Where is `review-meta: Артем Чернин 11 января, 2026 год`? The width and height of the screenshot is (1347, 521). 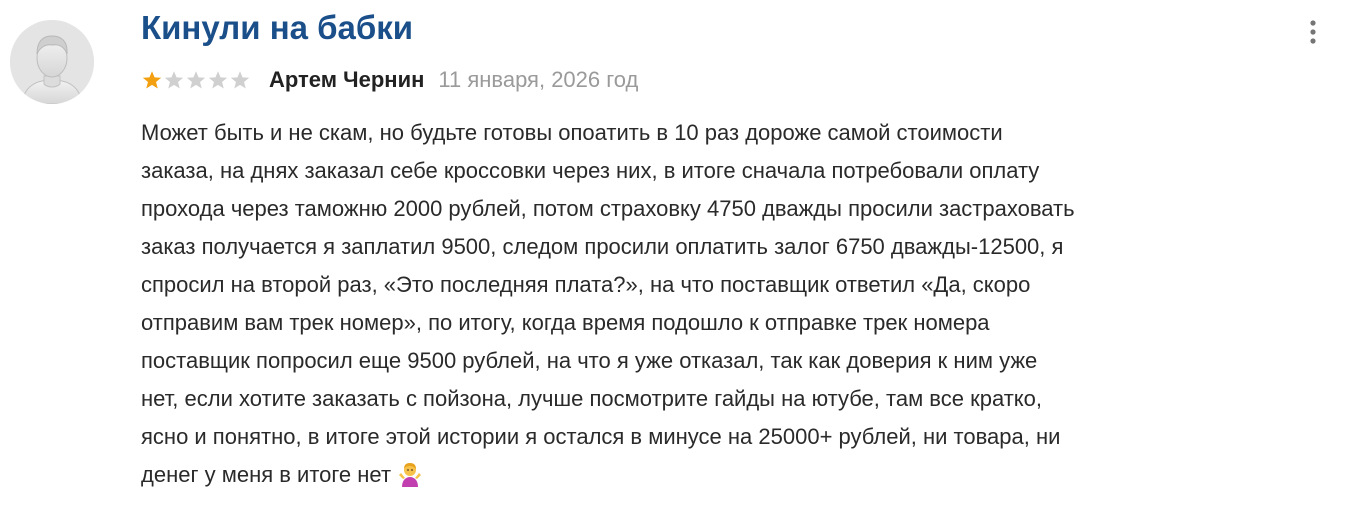
review-meta: Артем Чернин 11 января, 2026 год is located at coordinates (389, 80).